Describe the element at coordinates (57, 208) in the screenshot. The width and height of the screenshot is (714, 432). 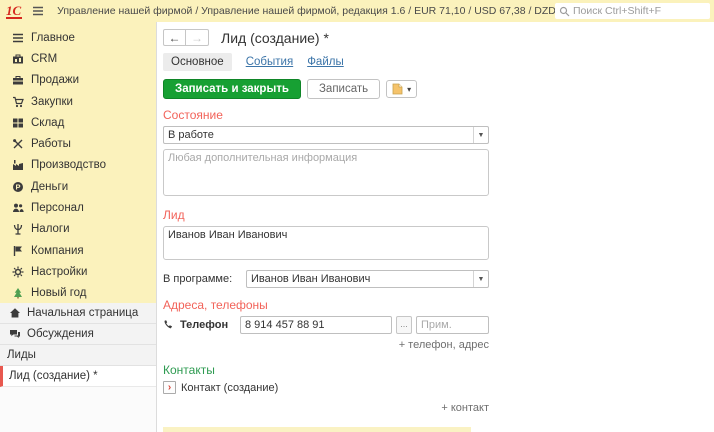
I see `sidebar-item-label: Персонал` at that location.